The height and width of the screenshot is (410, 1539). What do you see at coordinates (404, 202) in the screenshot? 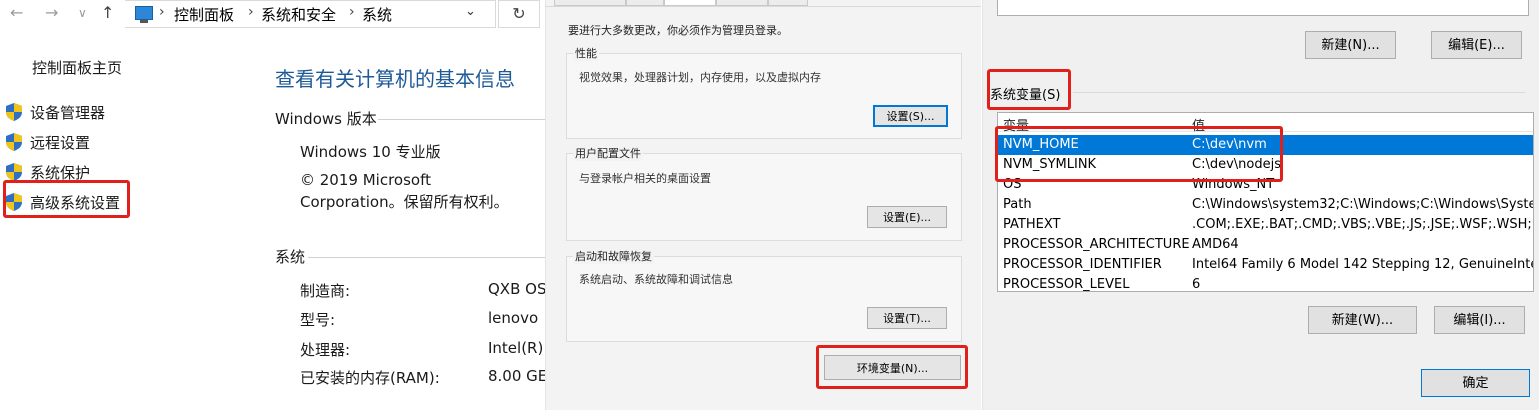
I see `copyright-line-2: Corporation。保留所有权利。` at bounding box center [404, 202].